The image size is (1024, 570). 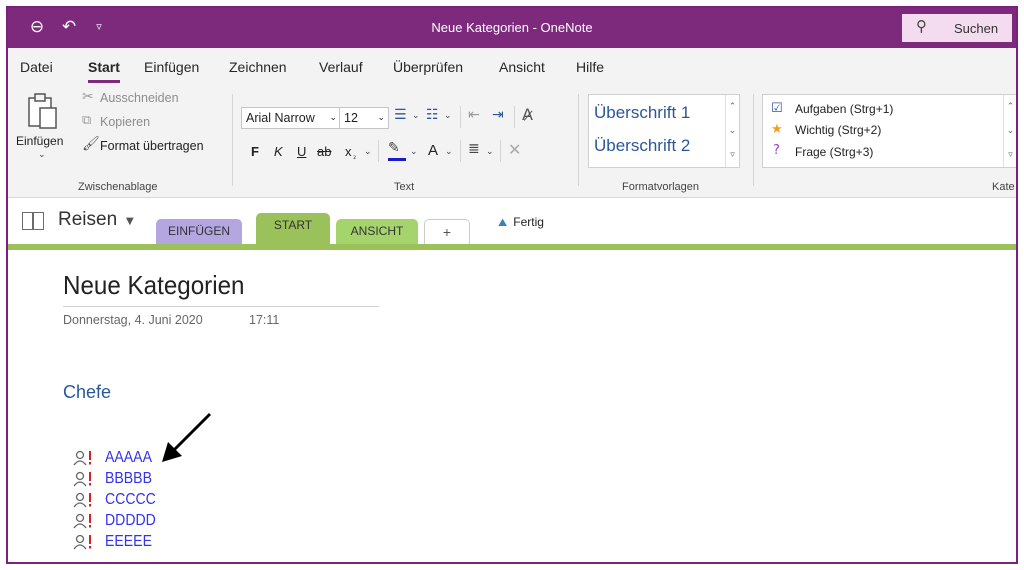 I want to click on notebook-name: Reisen, so click(x=87, y=220).